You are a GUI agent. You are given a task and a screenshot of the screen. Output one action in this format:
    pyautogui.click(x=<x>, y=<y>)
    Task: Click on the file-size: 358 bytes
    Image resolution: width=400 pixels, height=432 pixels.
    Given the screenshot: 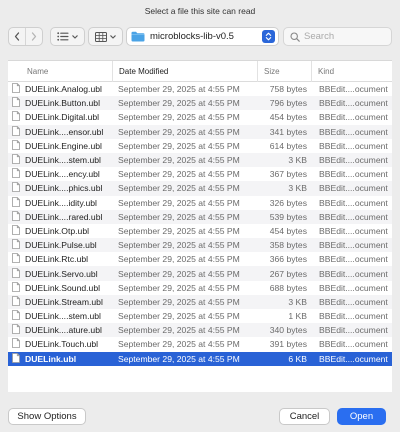 What is the action you would take?
    pyautogui.click(x=288, y=245)
    